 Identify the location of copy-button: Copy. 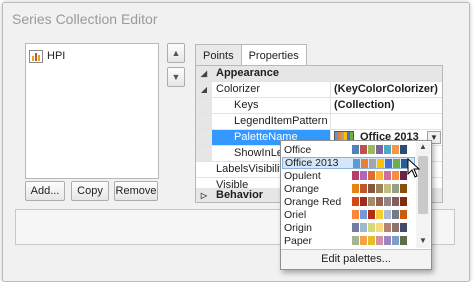
(90, 191).